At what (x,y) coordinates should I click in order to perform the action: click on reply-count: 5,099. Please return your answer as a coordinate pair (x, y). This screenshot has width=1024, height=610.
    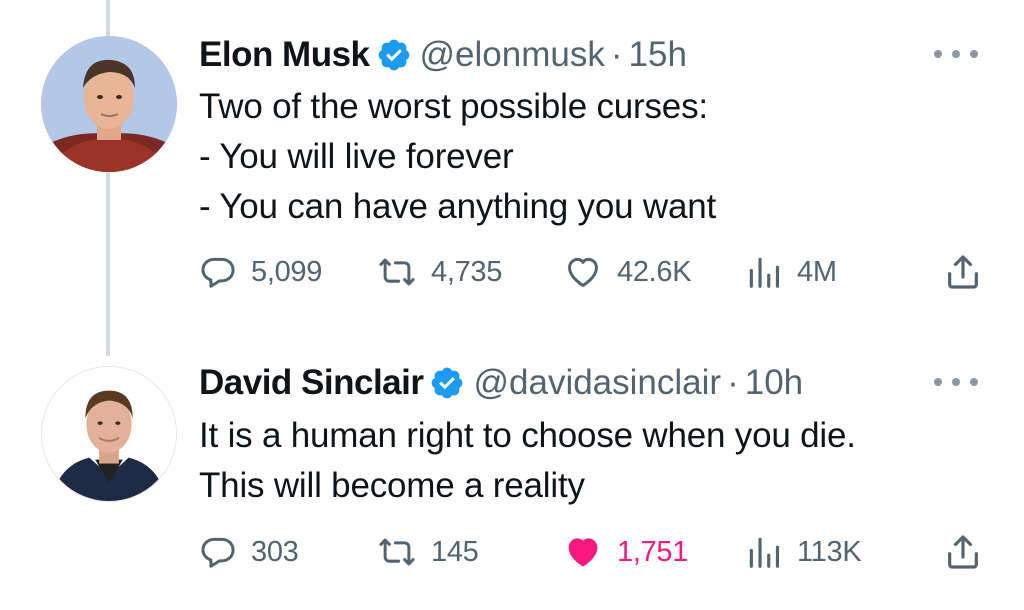
    Looking at the image, I should click on (287, 271).